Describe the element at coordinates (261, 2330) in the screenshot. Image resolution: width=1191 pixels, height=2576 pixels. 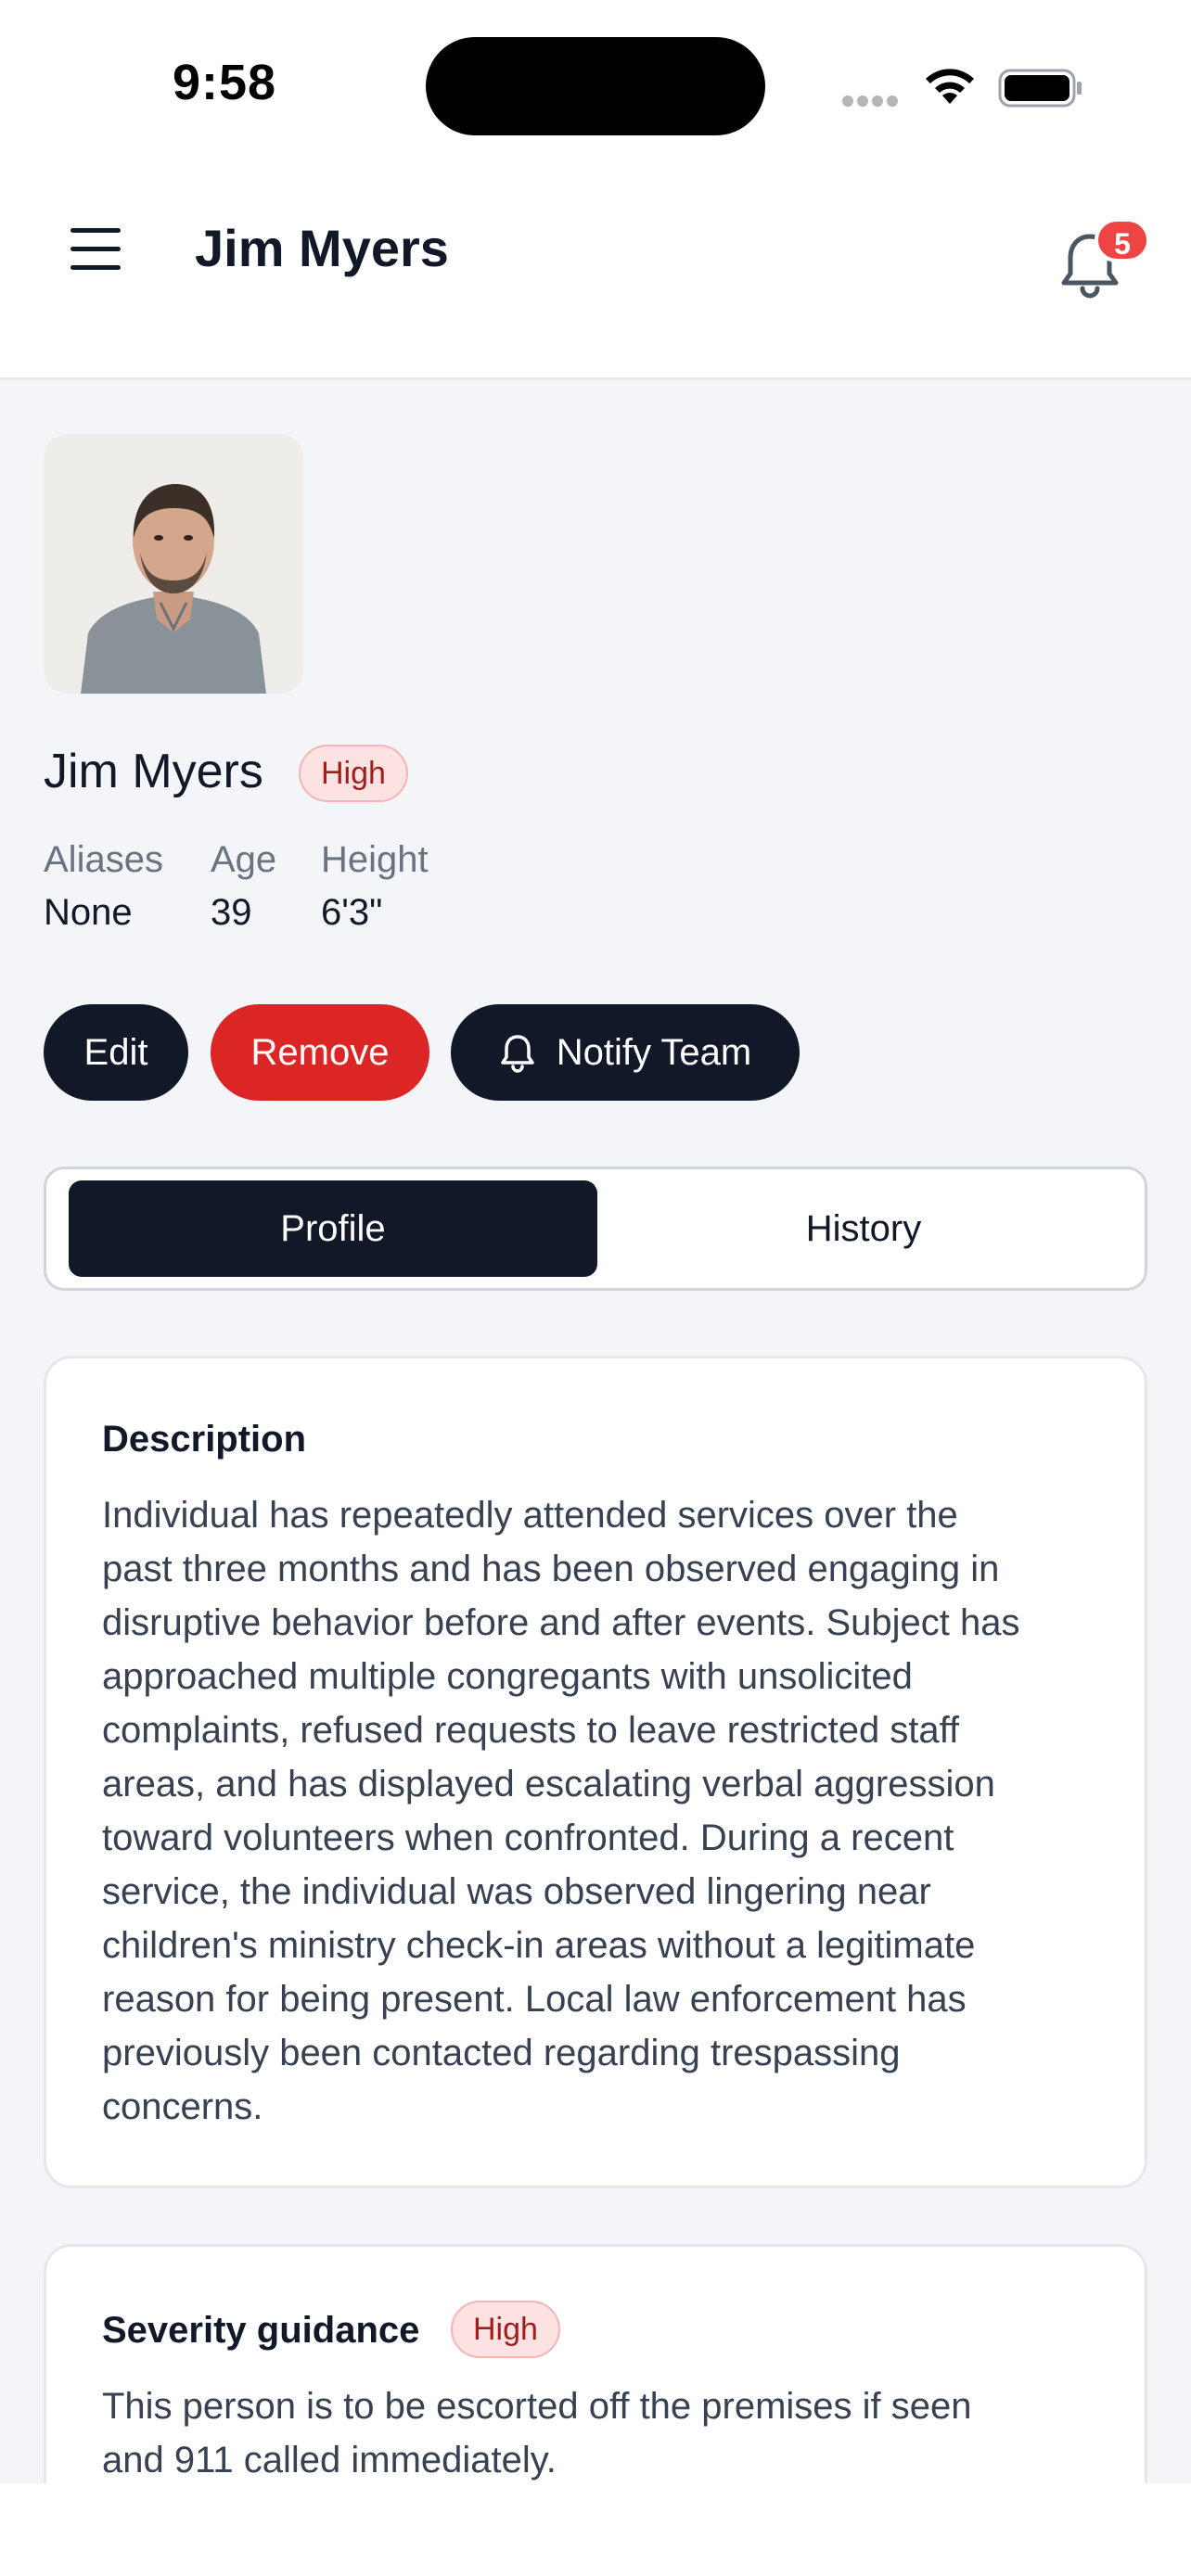
I see `severity-guidance-title: Severity guidance` at that location.